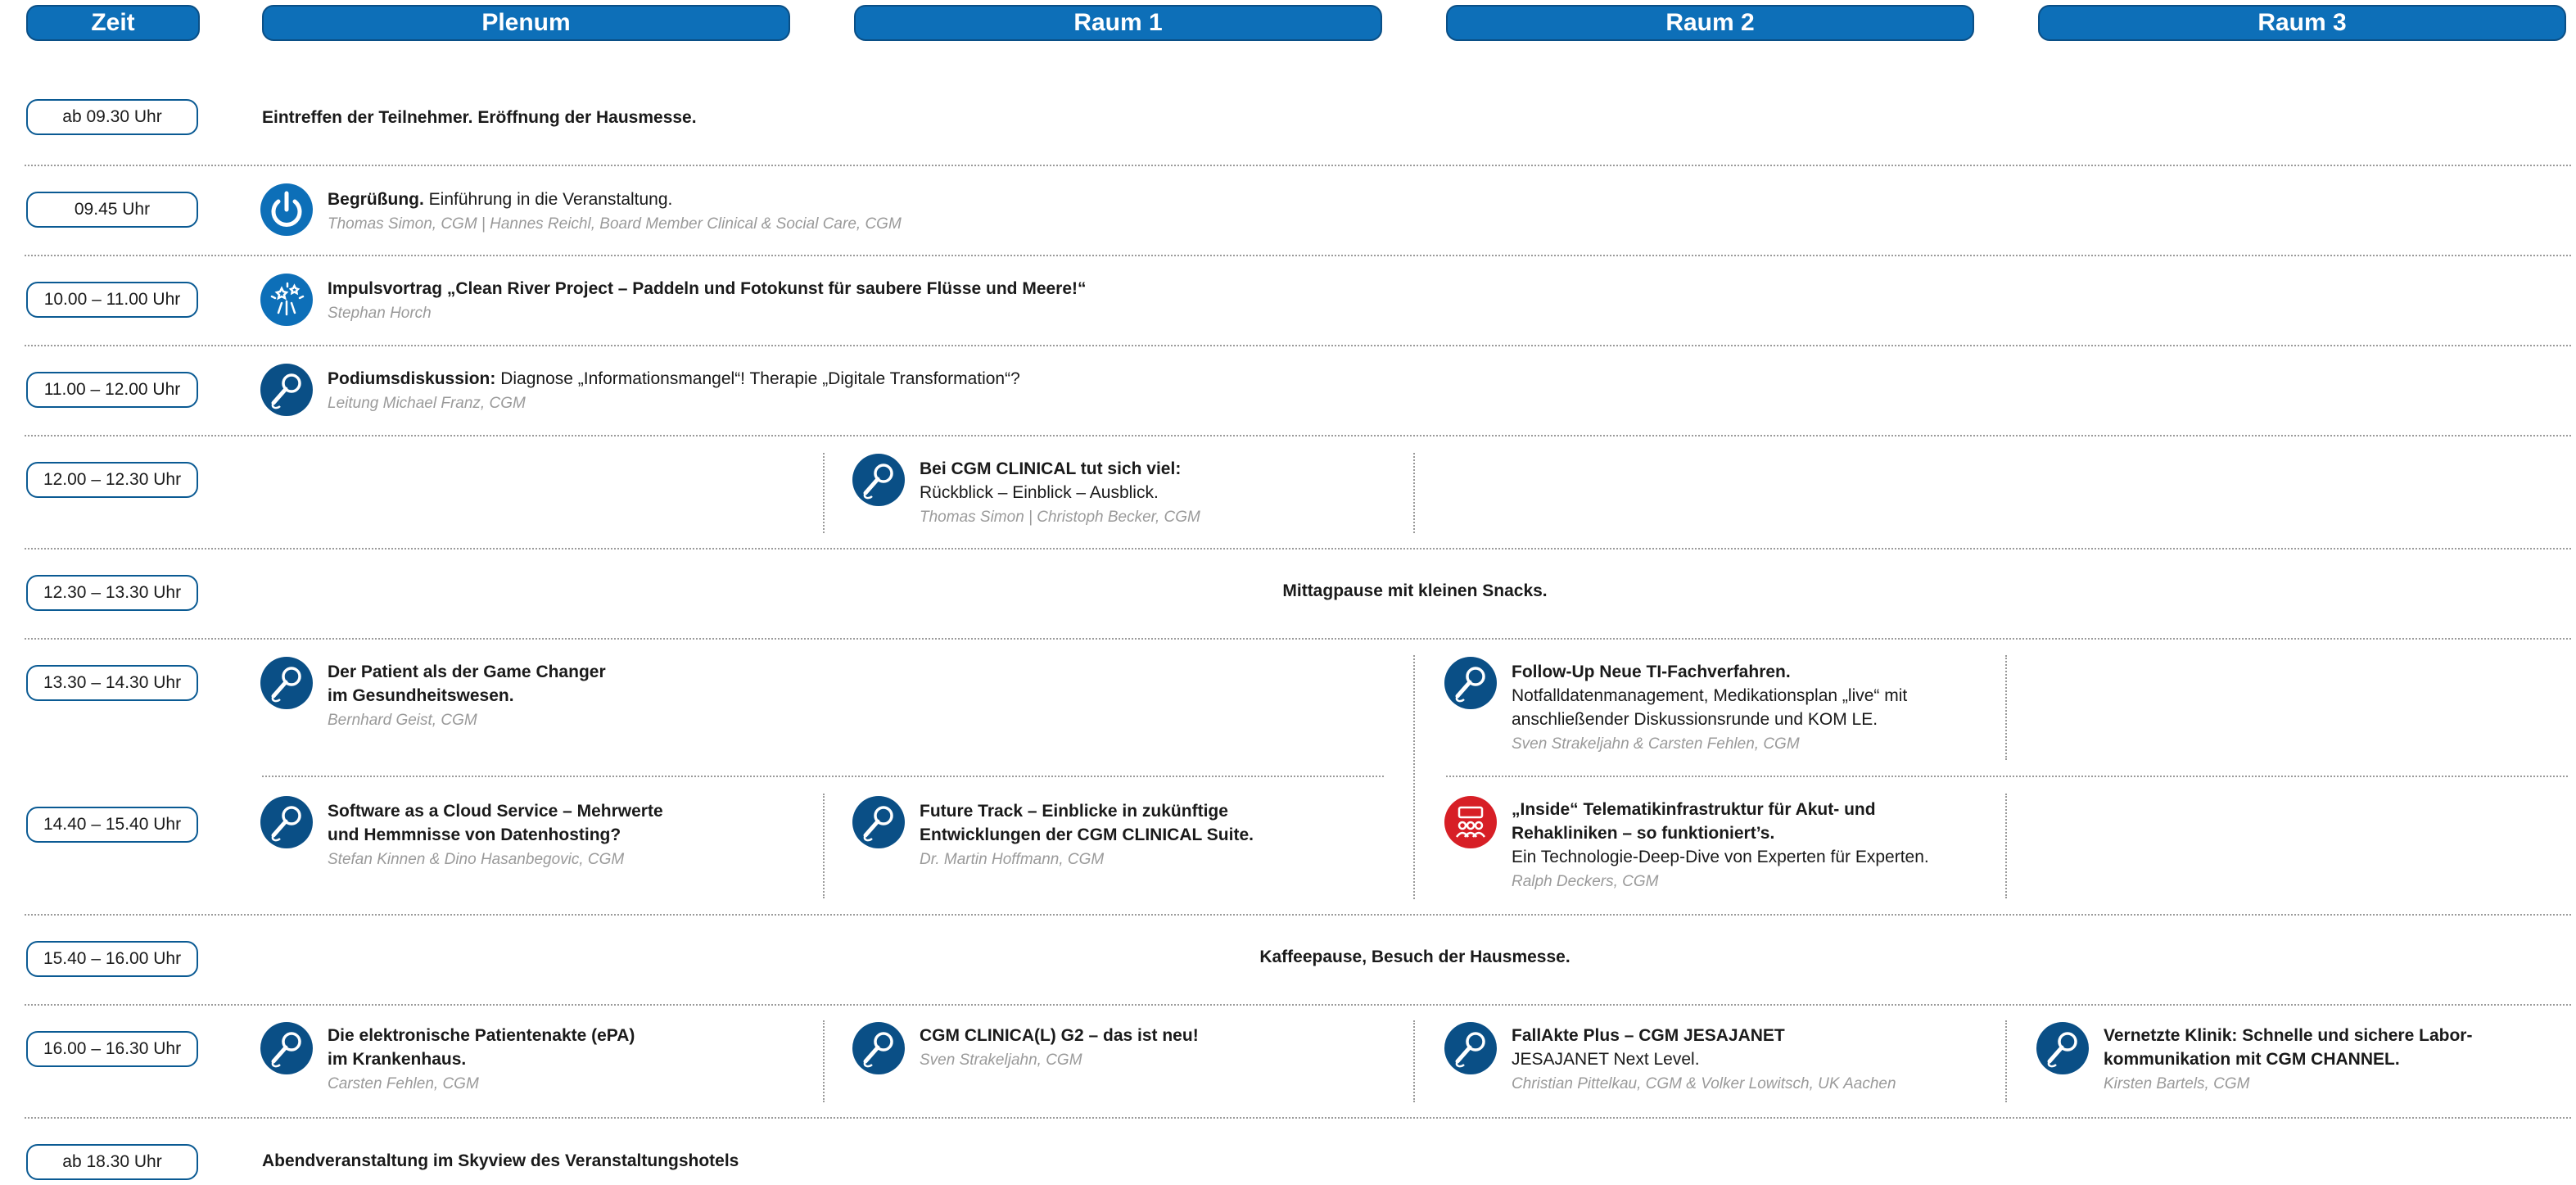  What do you see at coordinates (112, 683) in the screenshot?
I see `time-slot: 13.30 – 14.30 Uhr` at bounding box center [112, 683].